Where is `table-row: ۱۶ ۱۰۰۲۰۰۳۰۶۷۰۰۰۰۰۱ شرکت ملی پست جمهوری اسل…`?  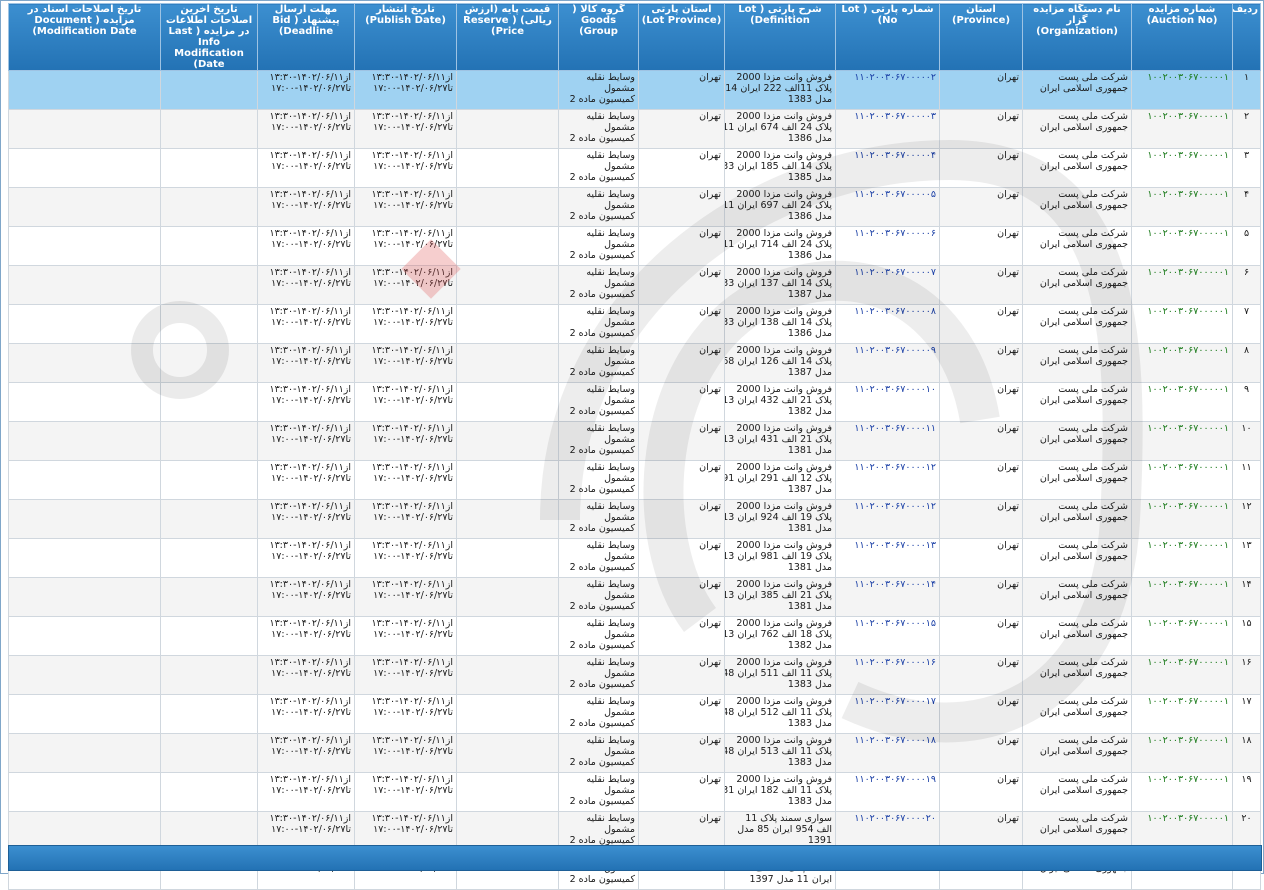 table-row: ۱۶ ۱۰۰۲۰۰۳۰۶۷۰۰۰۰۰۱ شرکت ملی پست جمهوری اسل… is located at coordinates (634, 675).